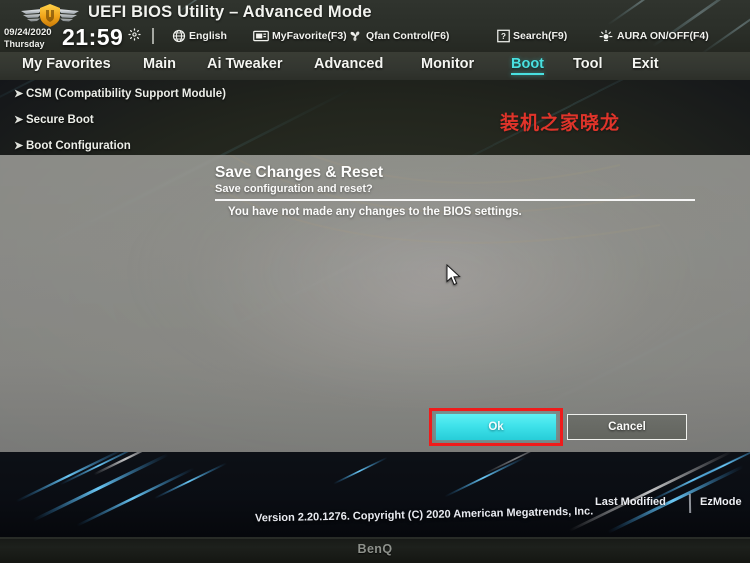 The height and width of the screenshot is (563, 750). I want to click on aura-light-icon, so click(606, 36).